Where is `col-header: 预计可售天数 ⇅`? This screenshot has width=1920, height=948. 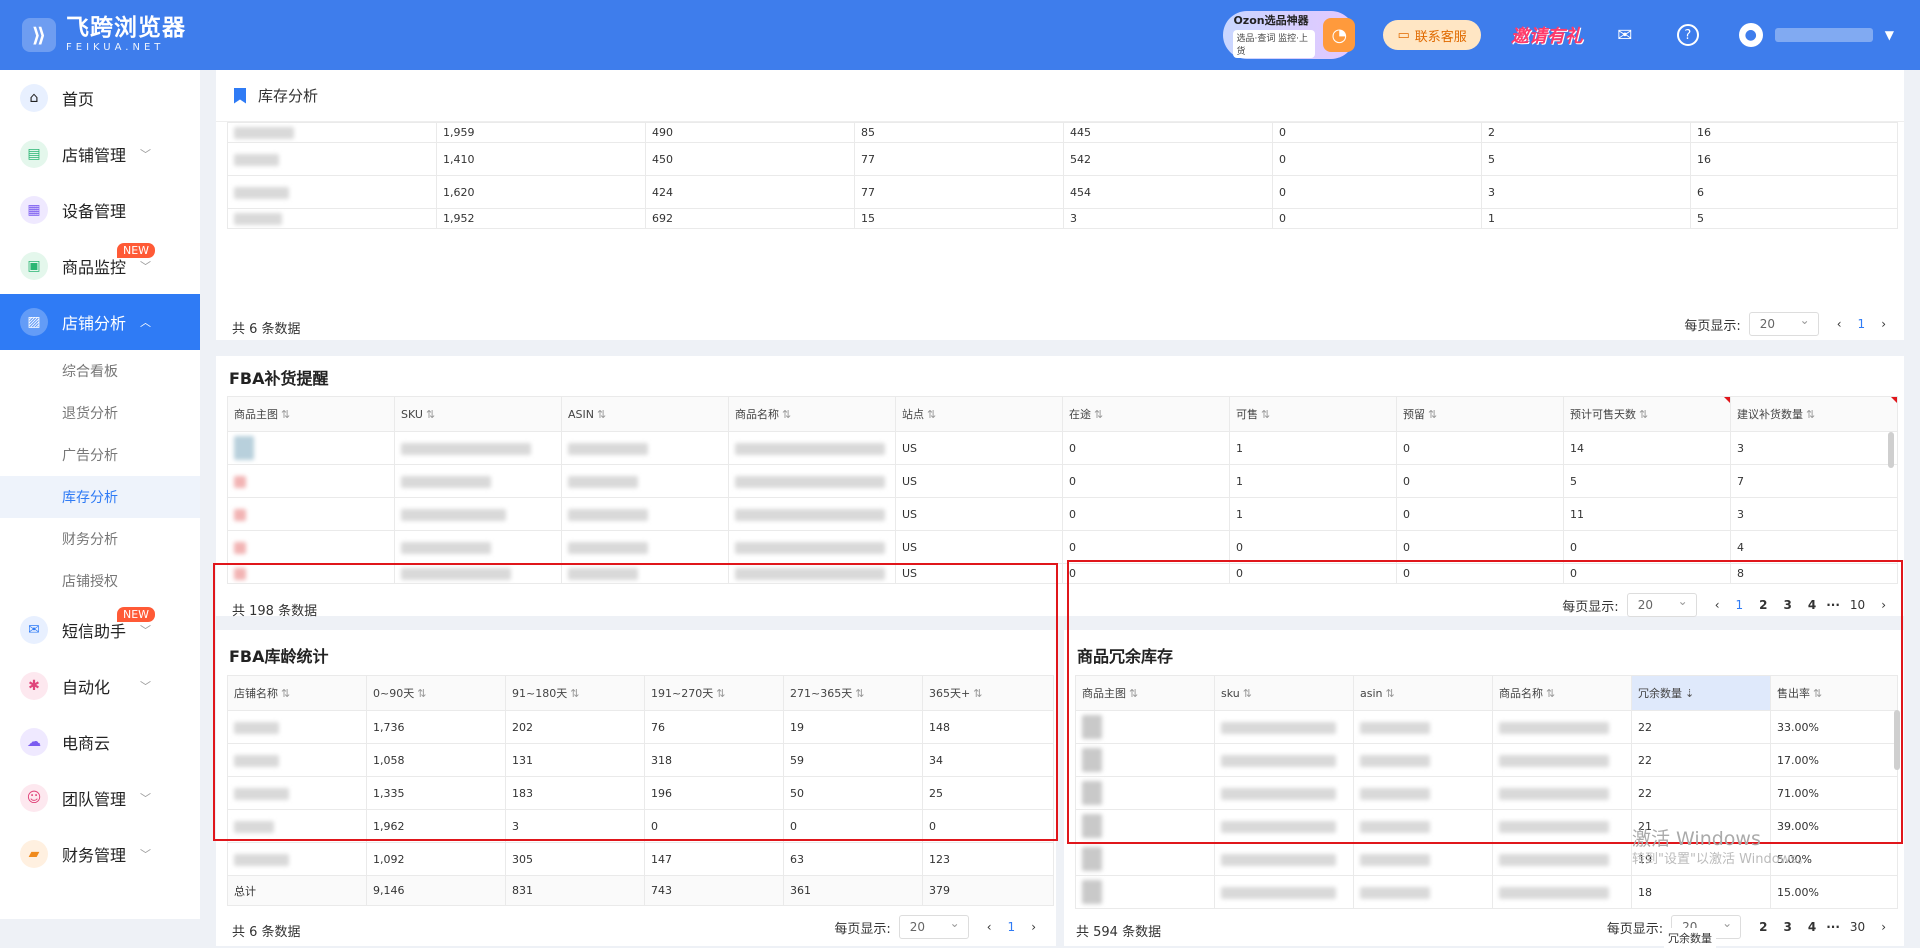 col-header: 预计可售天数 ⇅ is located at coordinates (1647, 414).